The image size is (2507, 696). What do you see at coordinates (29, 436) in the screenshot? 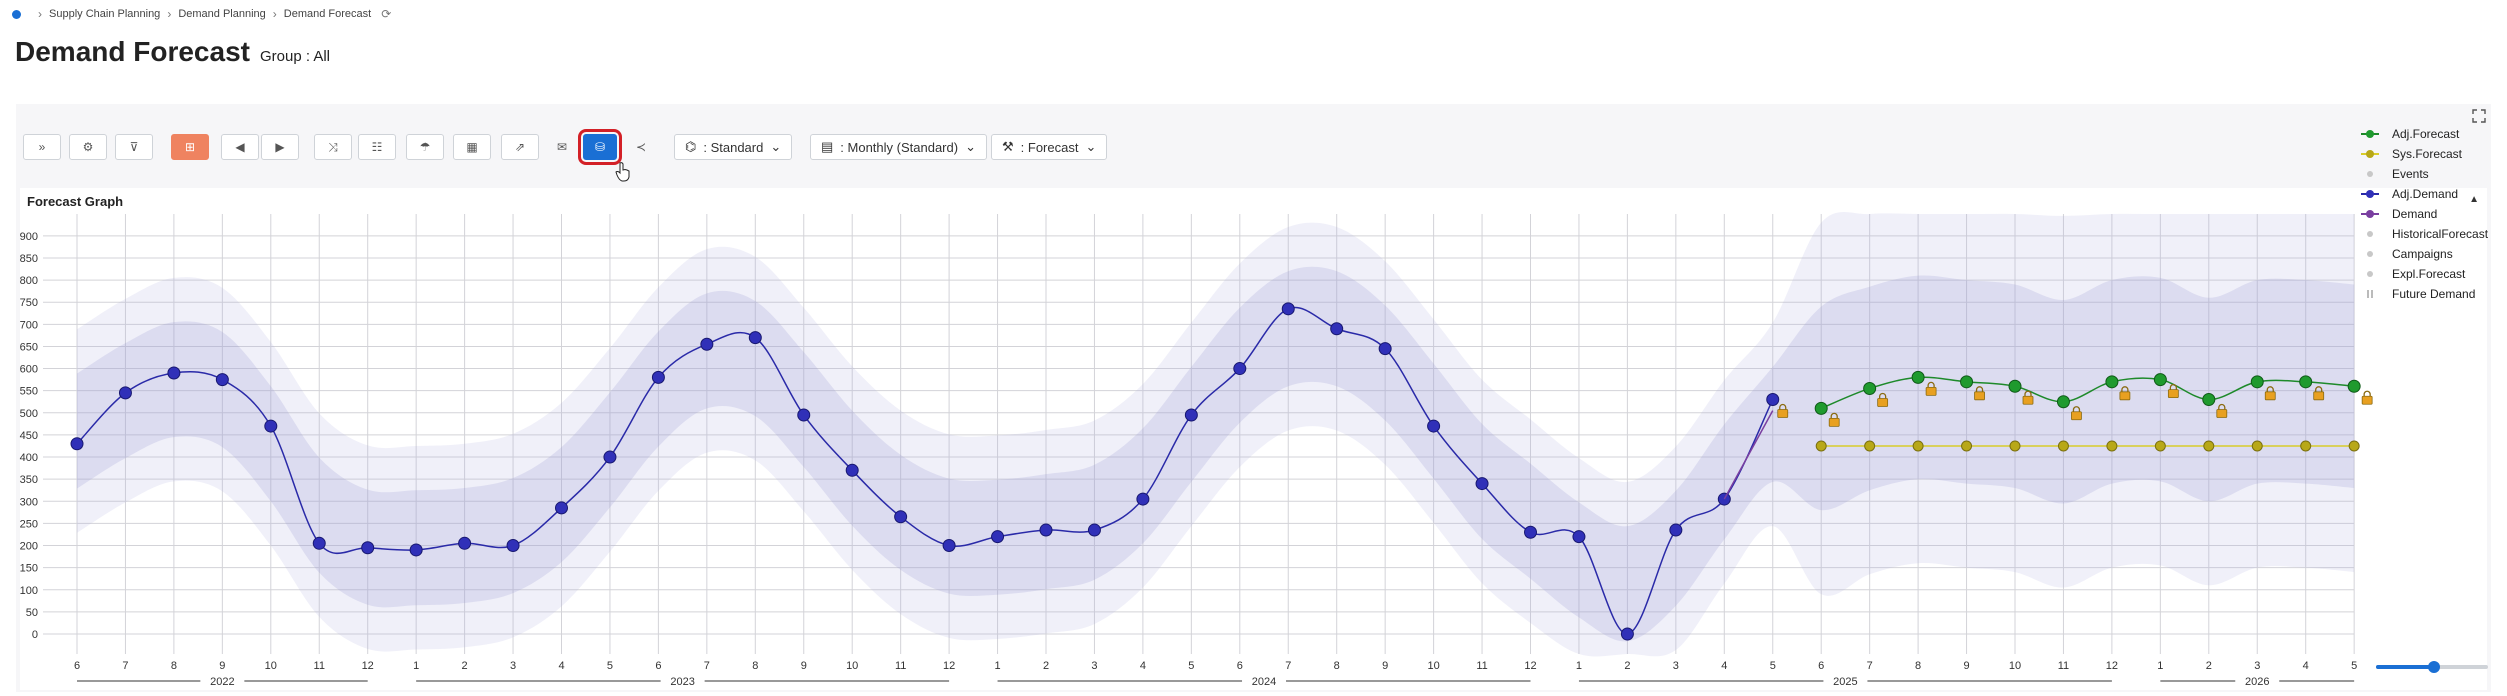
I see `y-tick-label: 450` at bounding box center [29, 436].